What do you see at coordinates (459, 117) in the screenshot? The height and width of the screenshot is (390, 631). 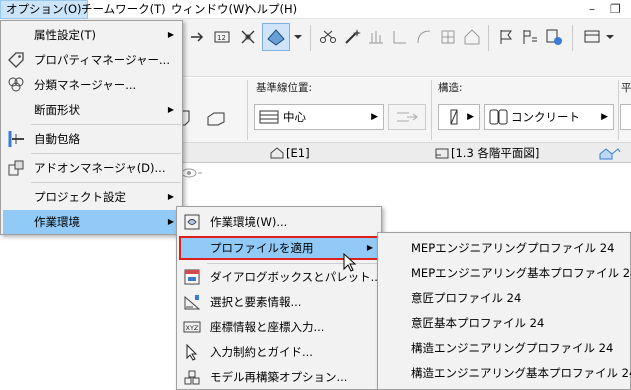 I see `structure-type-select: ▶` at bounding box center [459, 117].